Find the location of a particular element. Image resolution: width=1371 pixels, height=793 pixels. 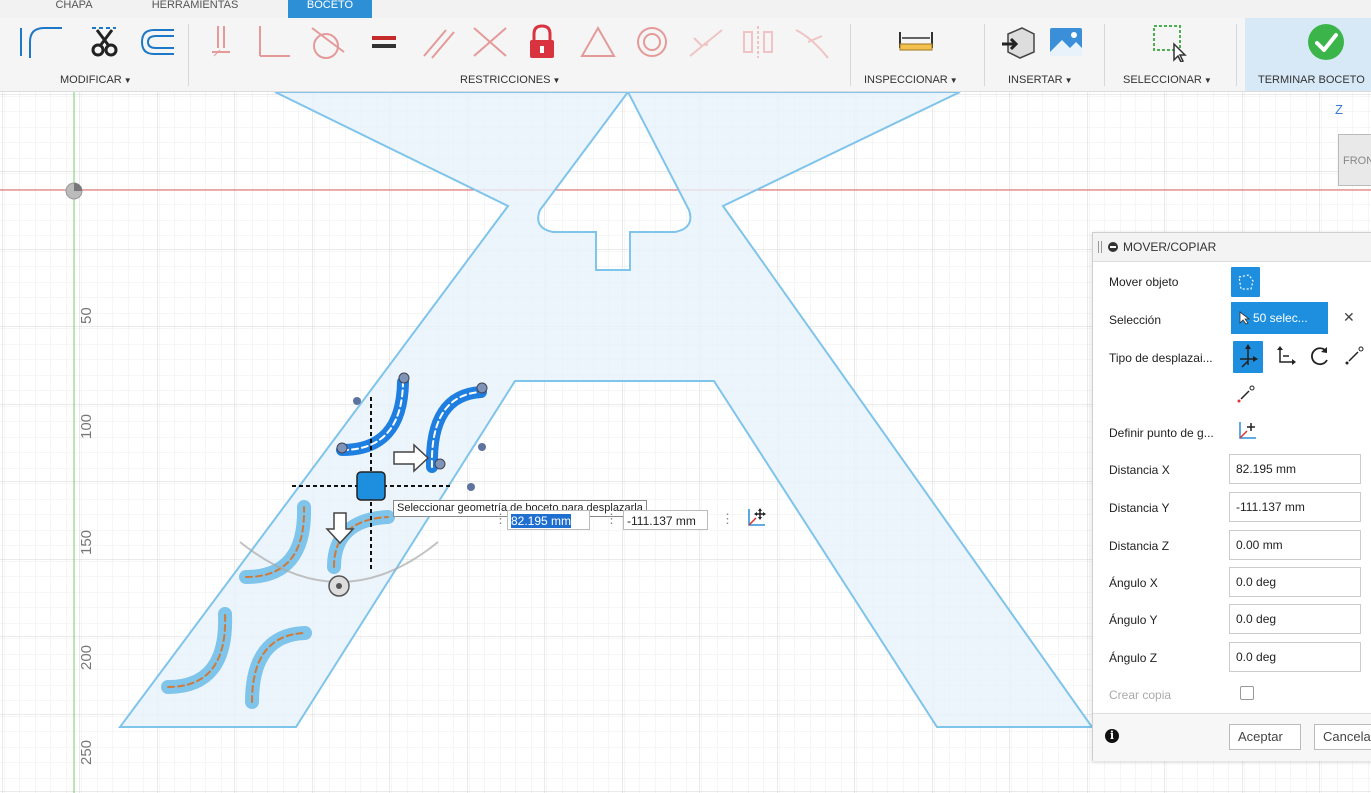

trim-scissors-icon is located at coordinates (104, 42).